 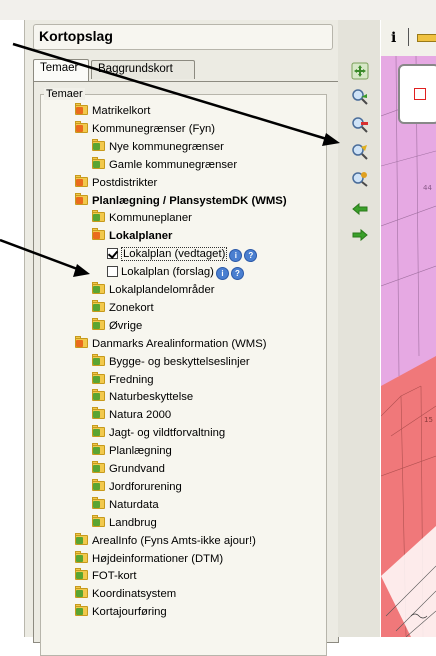 What do you see at coordinates (40, 255) in the screenshot?
I see `callout-arrow-layer` at bounding box center [40, 255].